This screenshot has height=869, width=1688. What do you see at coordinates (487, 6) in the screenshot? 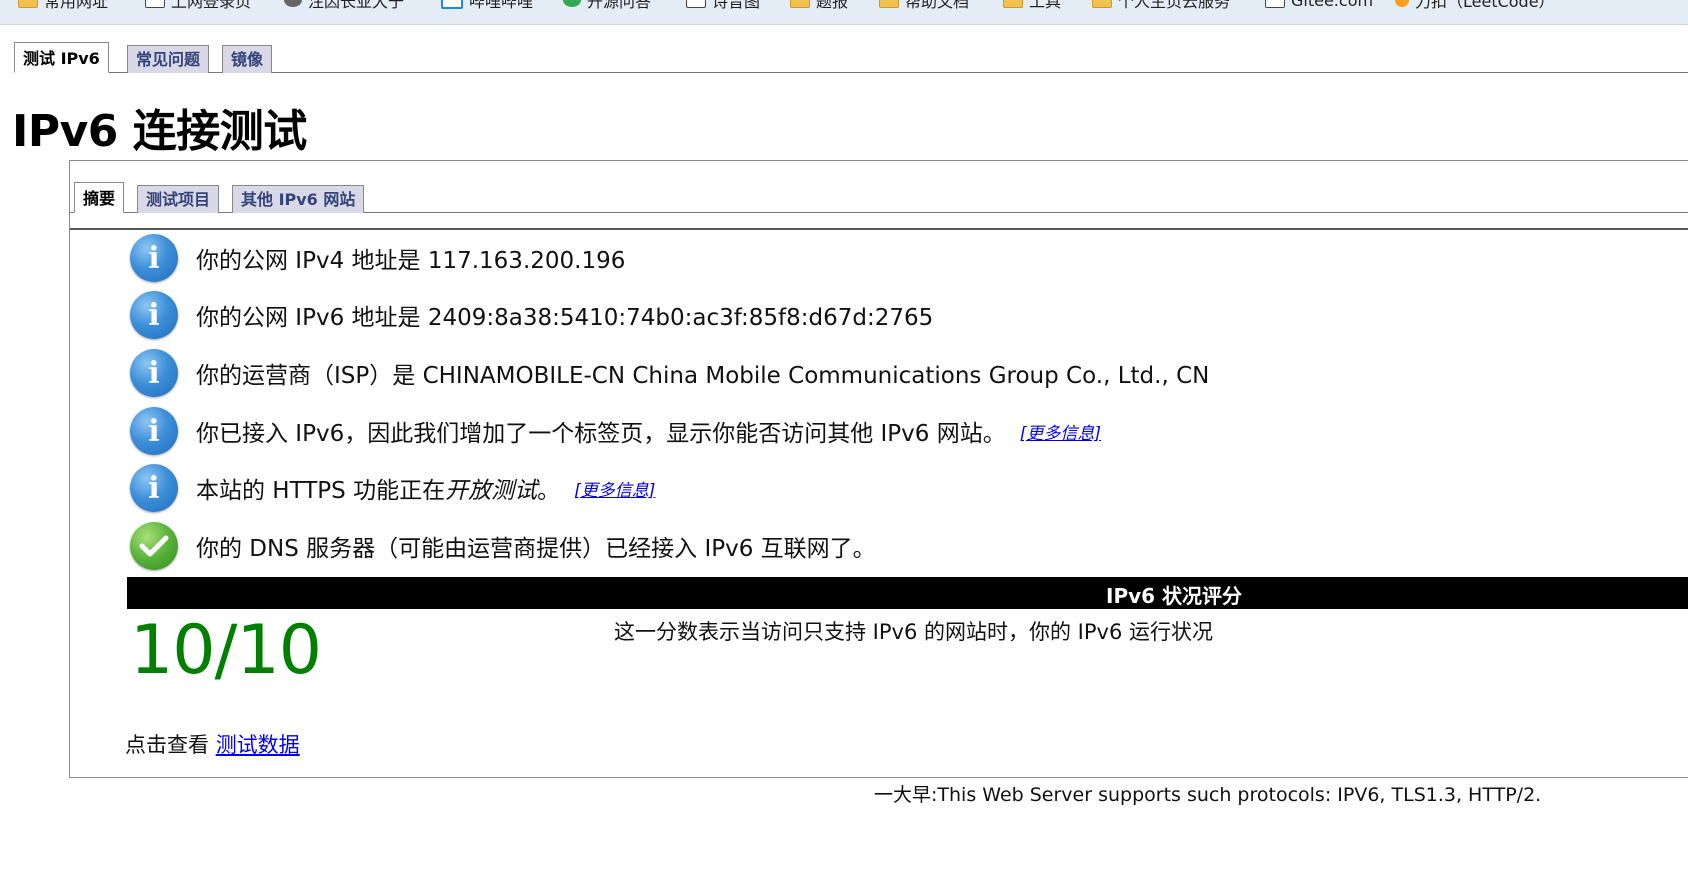
I see `bookmark-item: 哔哩哔哩` at bounding box center [487, 6].